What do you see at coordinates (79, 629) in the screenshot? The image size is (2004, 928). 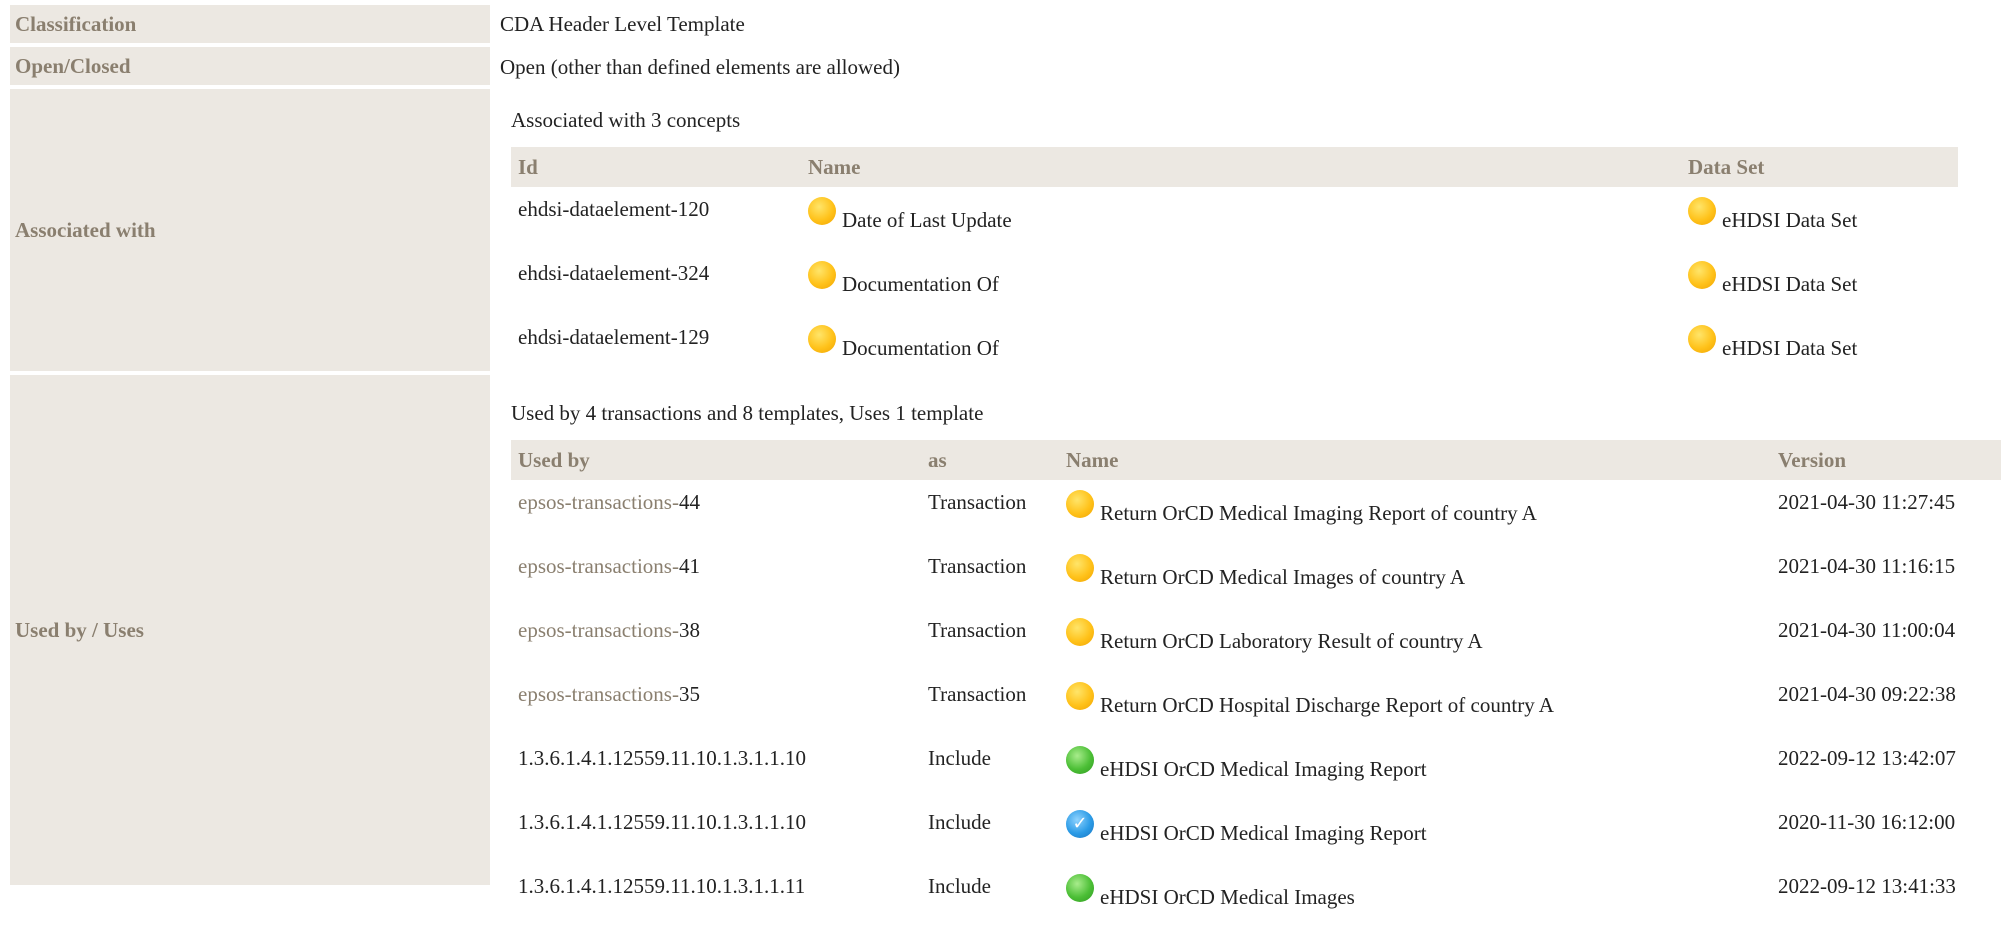 I see `used-by-label-text: Used by / Uses` at bounding box center [79, 629].